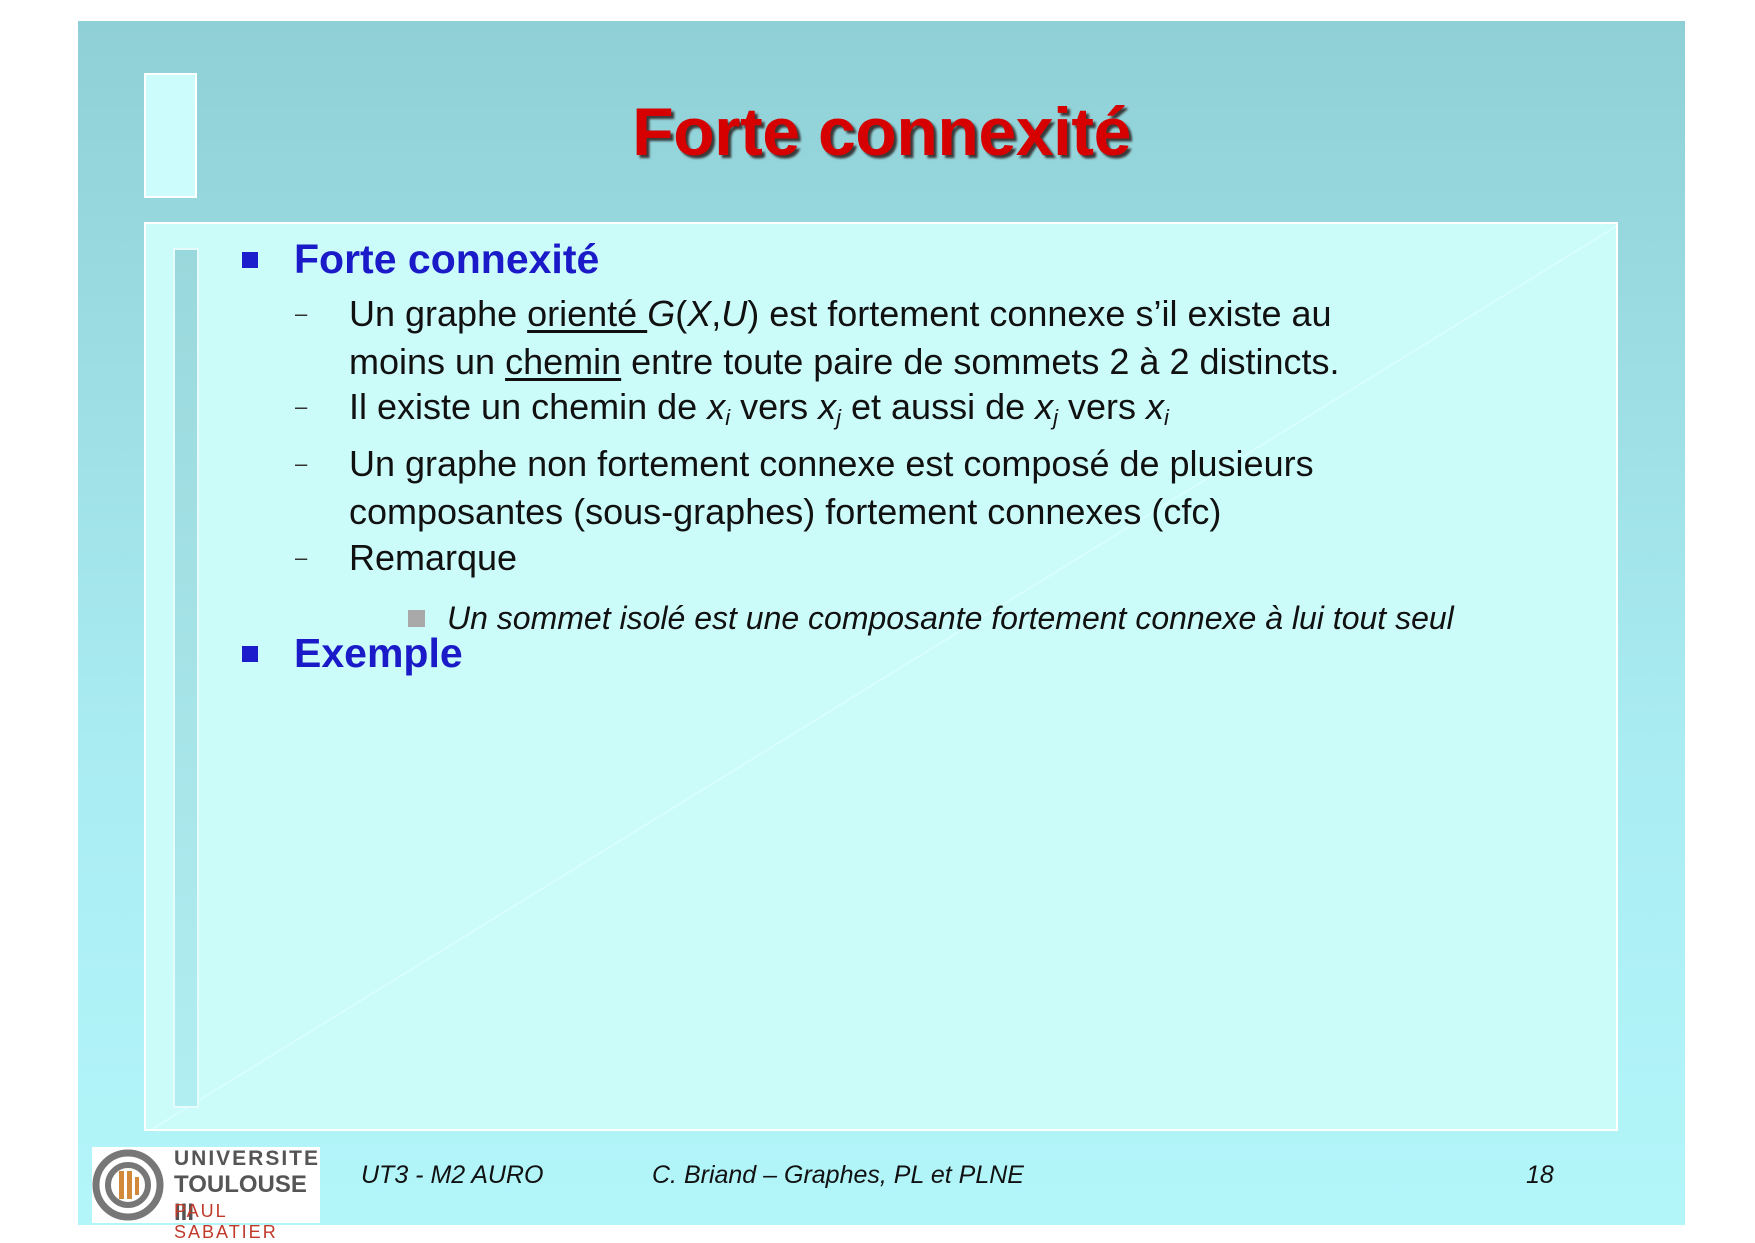 Image resolution: width=1755 pixels, height=1243 pixels. I want to click on footer-page-number: 18, so click(1540, 1175).